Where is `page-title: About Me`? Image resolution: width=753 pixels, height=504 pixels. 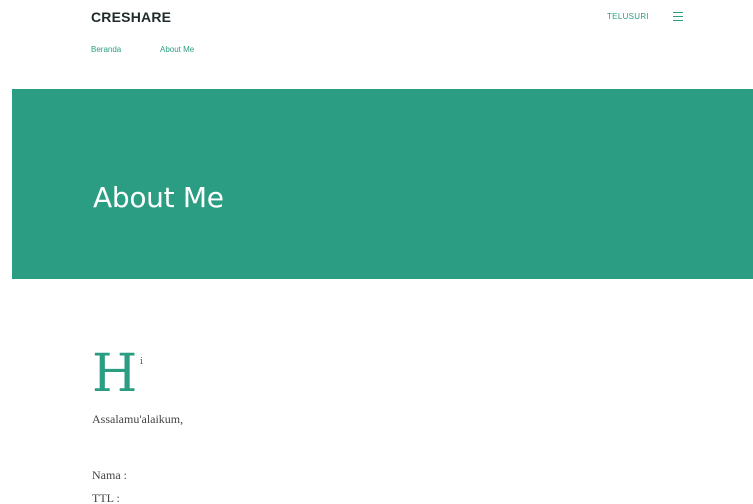
page-title: About Me is located at coordinates (158, 197).